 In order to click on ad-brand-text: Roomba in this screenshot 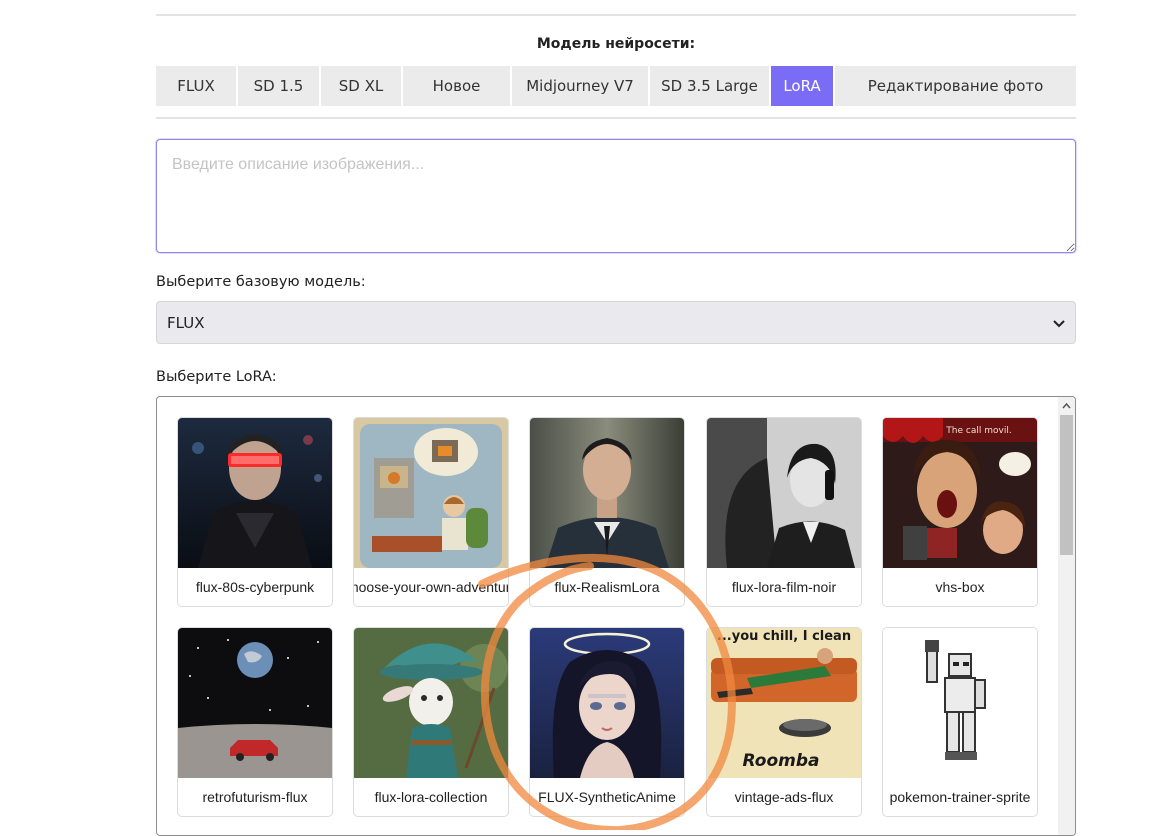, I will do `click(781, 761)`.